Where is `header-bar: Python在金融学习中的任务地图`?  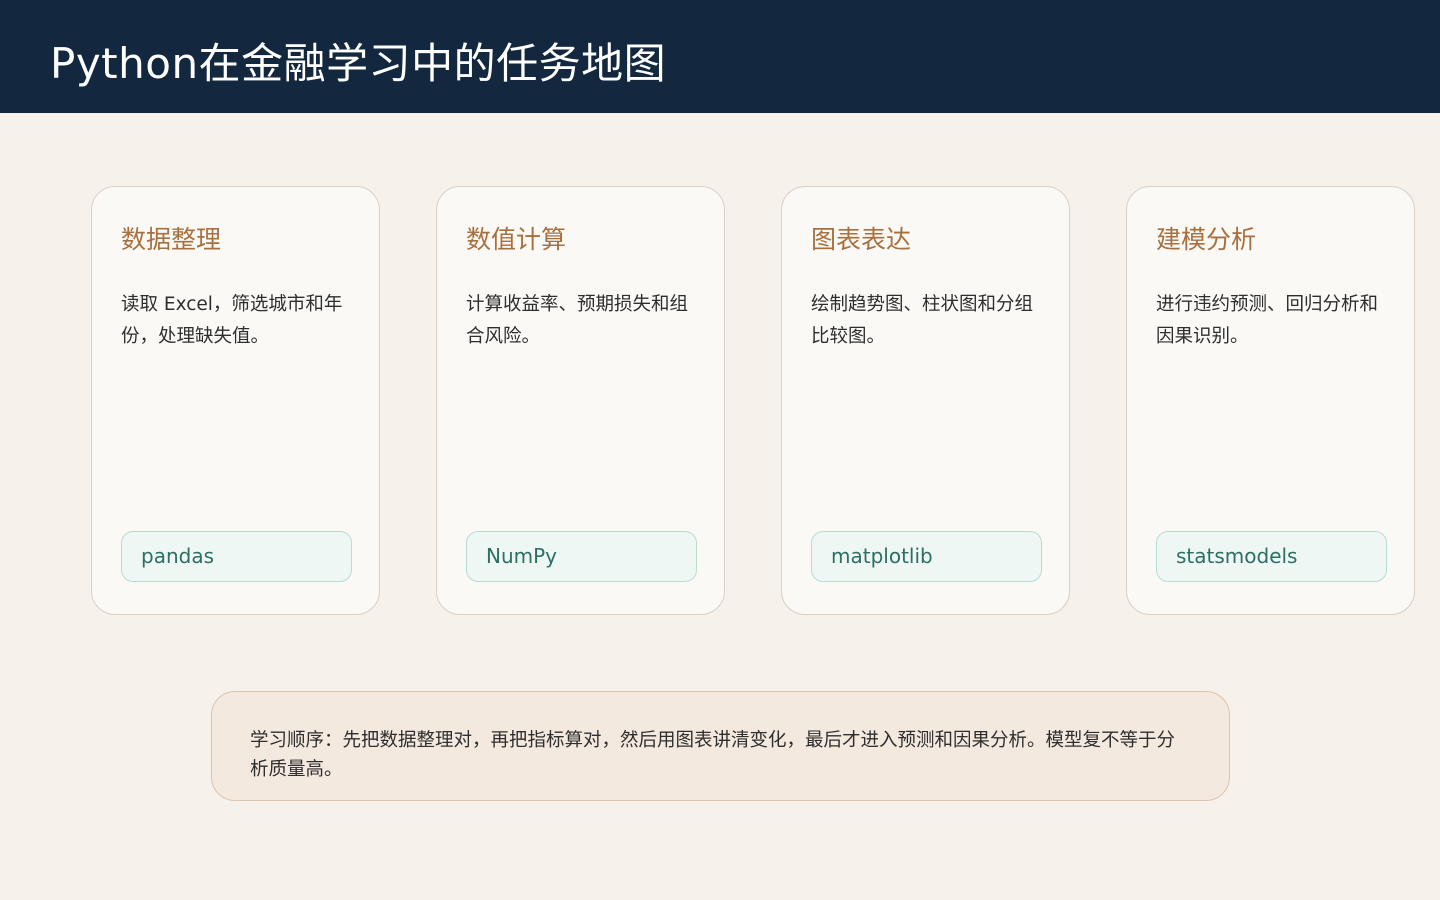 header-bar: Python在金融学习中的任务地图 is located at coordinates (720, 56).